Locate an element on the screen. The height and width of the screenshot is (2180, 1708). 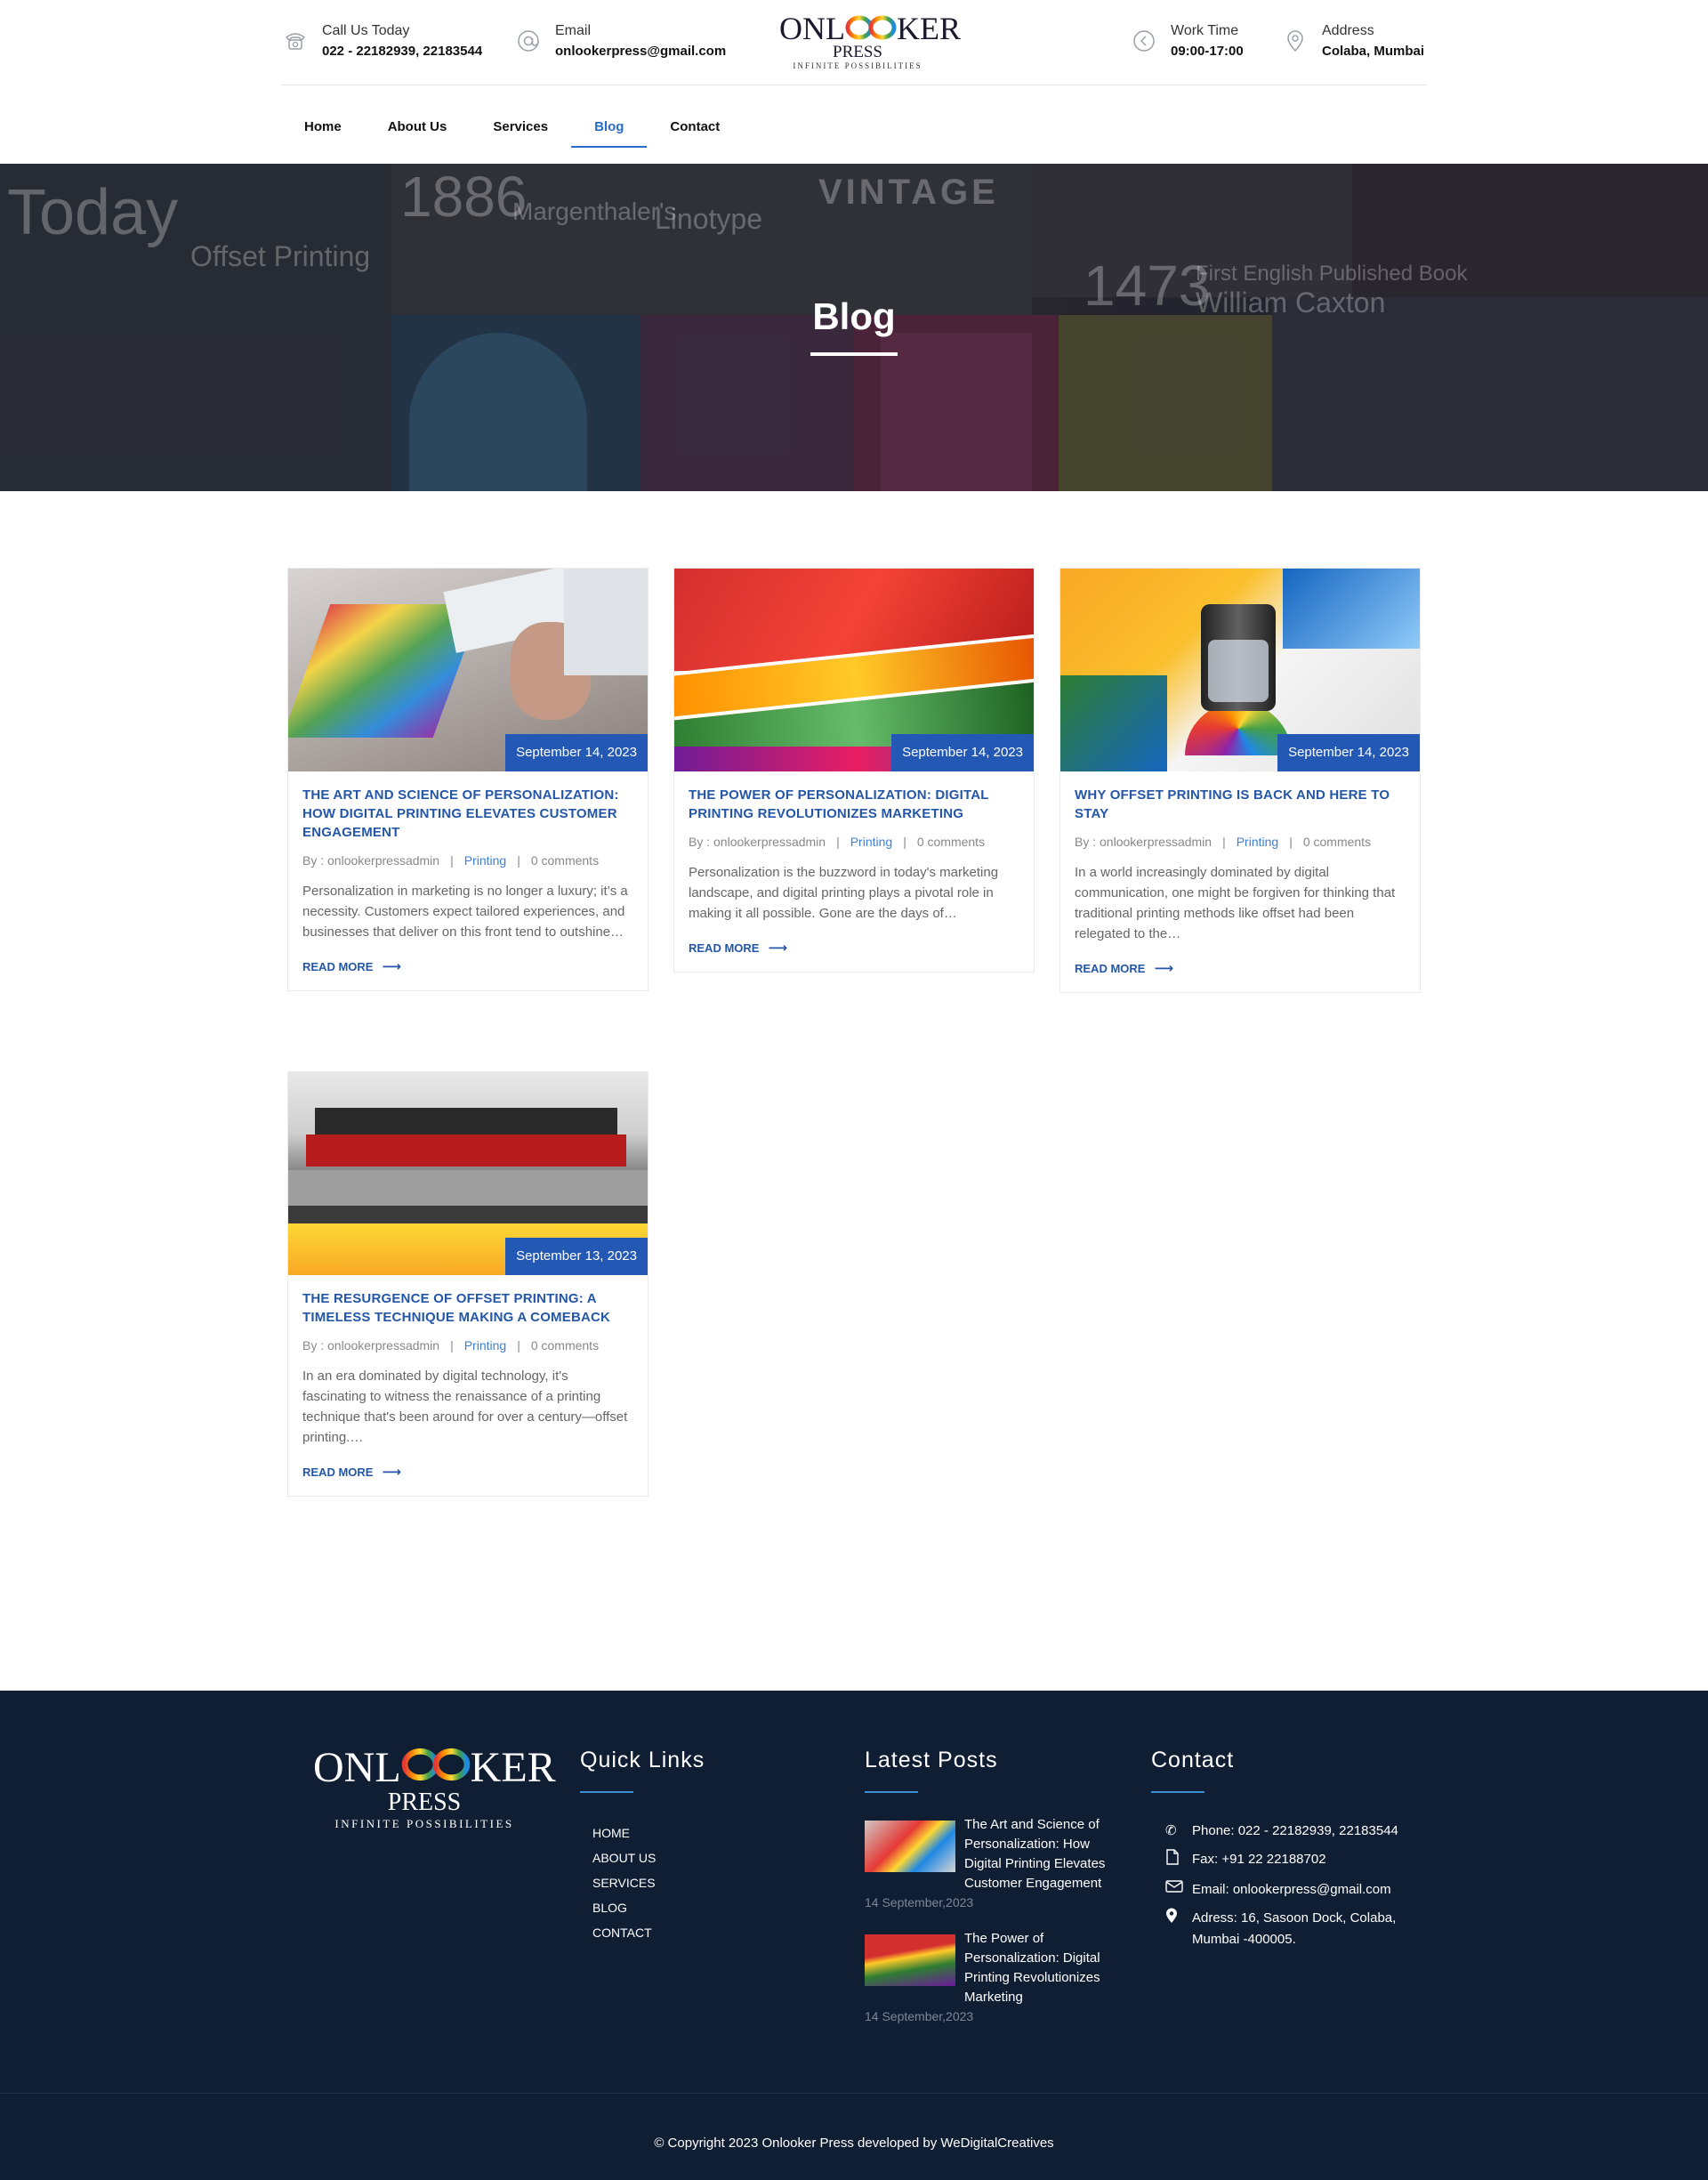
hero-word: VINTAGE is located at coordinates (908, 192).